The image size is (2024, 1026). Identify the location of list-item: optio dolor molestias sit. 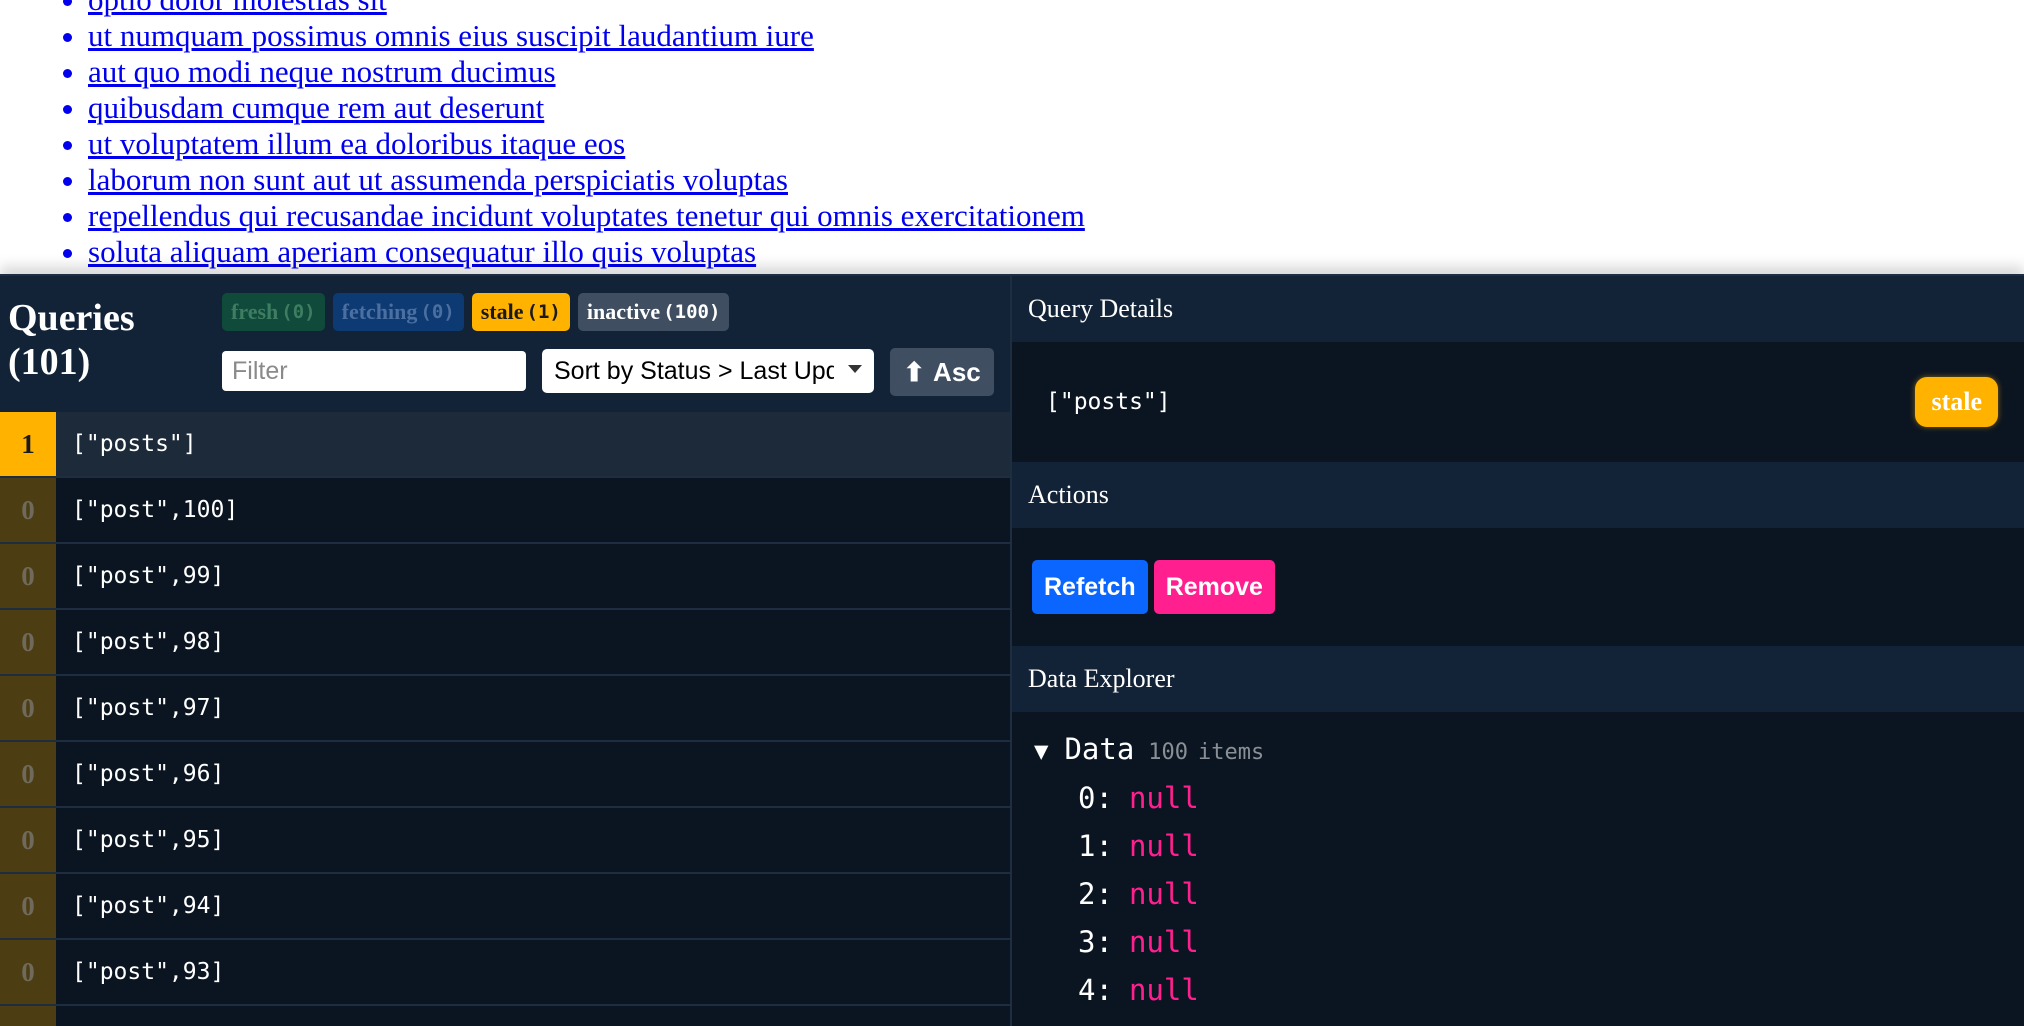
(1056, 9).